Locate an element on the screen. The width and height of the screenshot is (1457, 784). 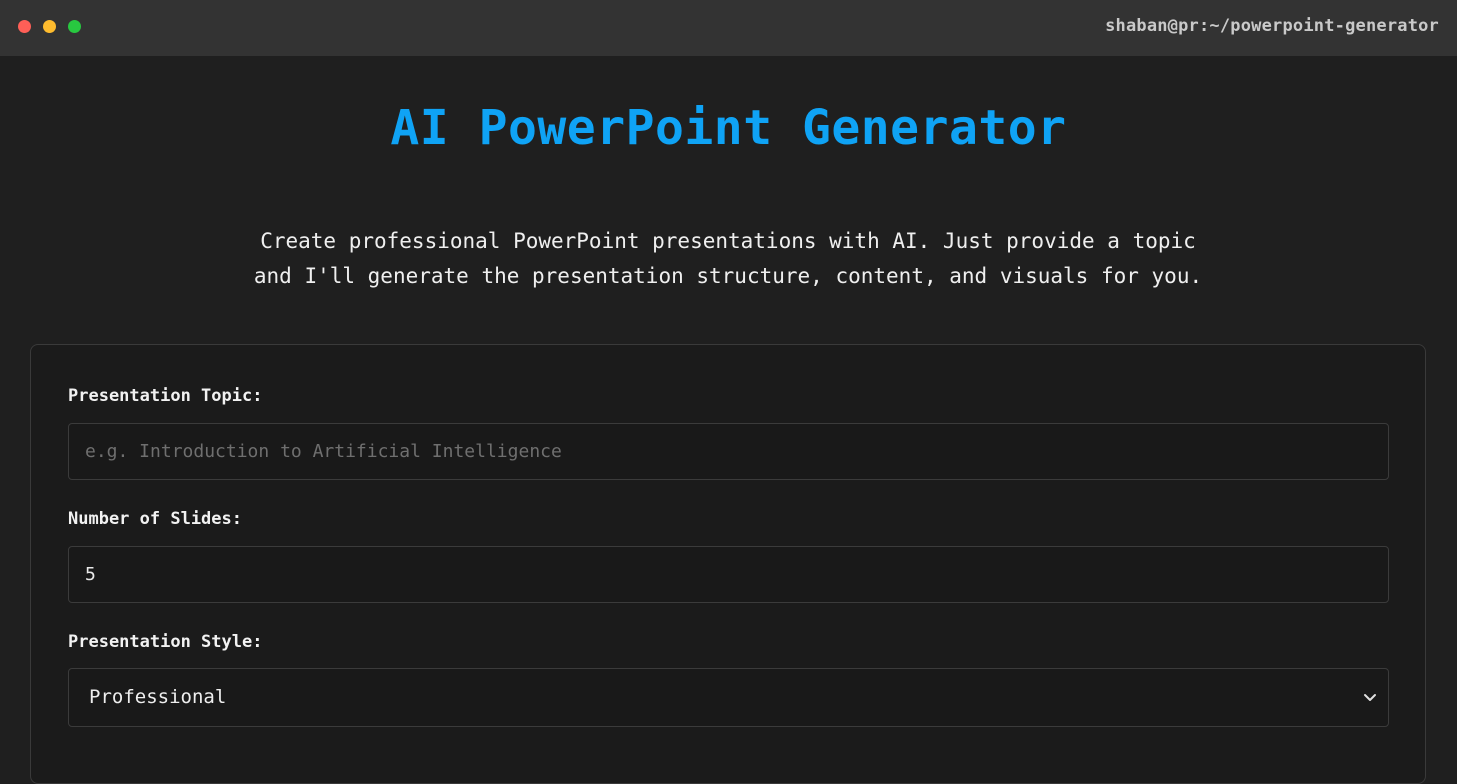
window-path: shaban@pr:~/powerpoint-generator is located at coordinates (1272, 26).